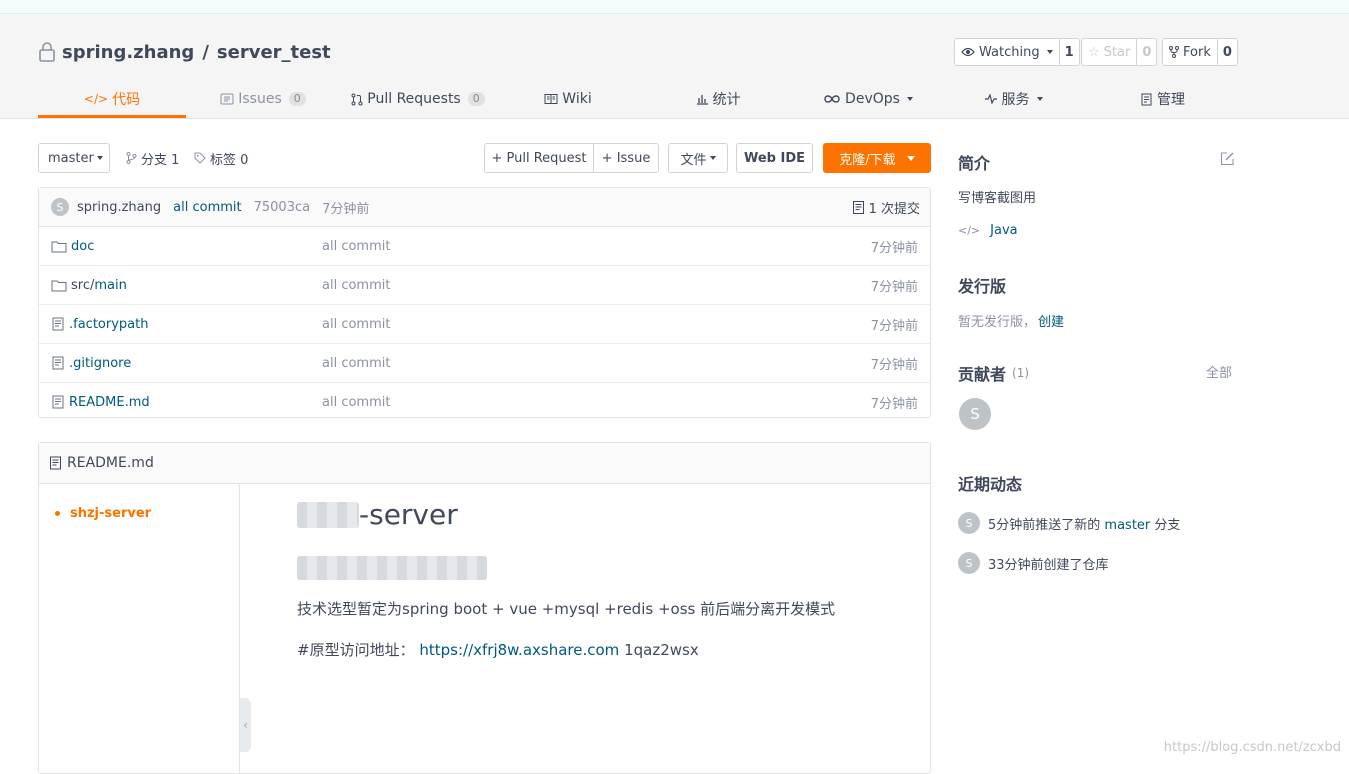 This screenshot has height=774, width=1349. Describe the element at coordinates (577, 99) in the screenshot. I see `tab-label: Wiki` at that location.